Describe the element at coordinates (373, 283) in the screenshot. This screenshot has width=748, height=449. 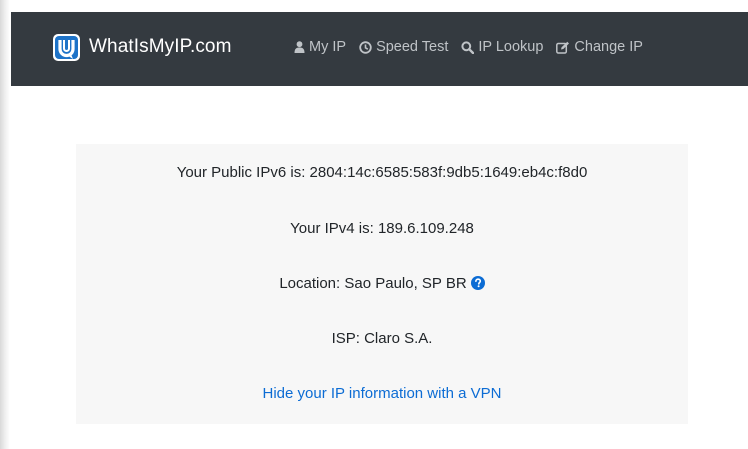
I see `location-text: Location: Sao Paulo, SP BR` at that location.